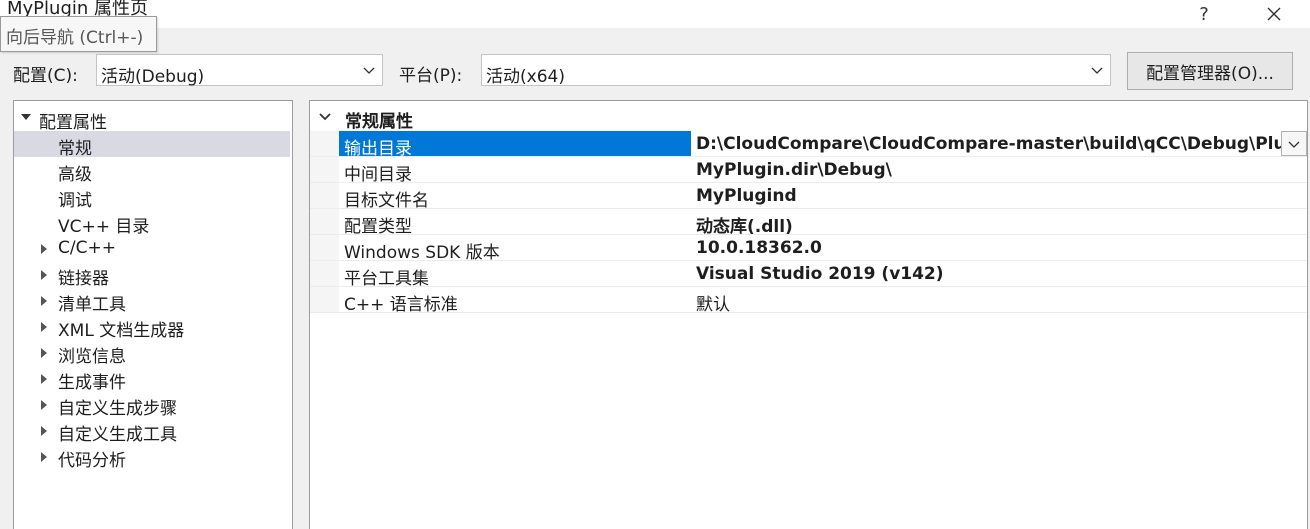  I want to click on tree-item-label: VC++ 目录, so click(104, 227).